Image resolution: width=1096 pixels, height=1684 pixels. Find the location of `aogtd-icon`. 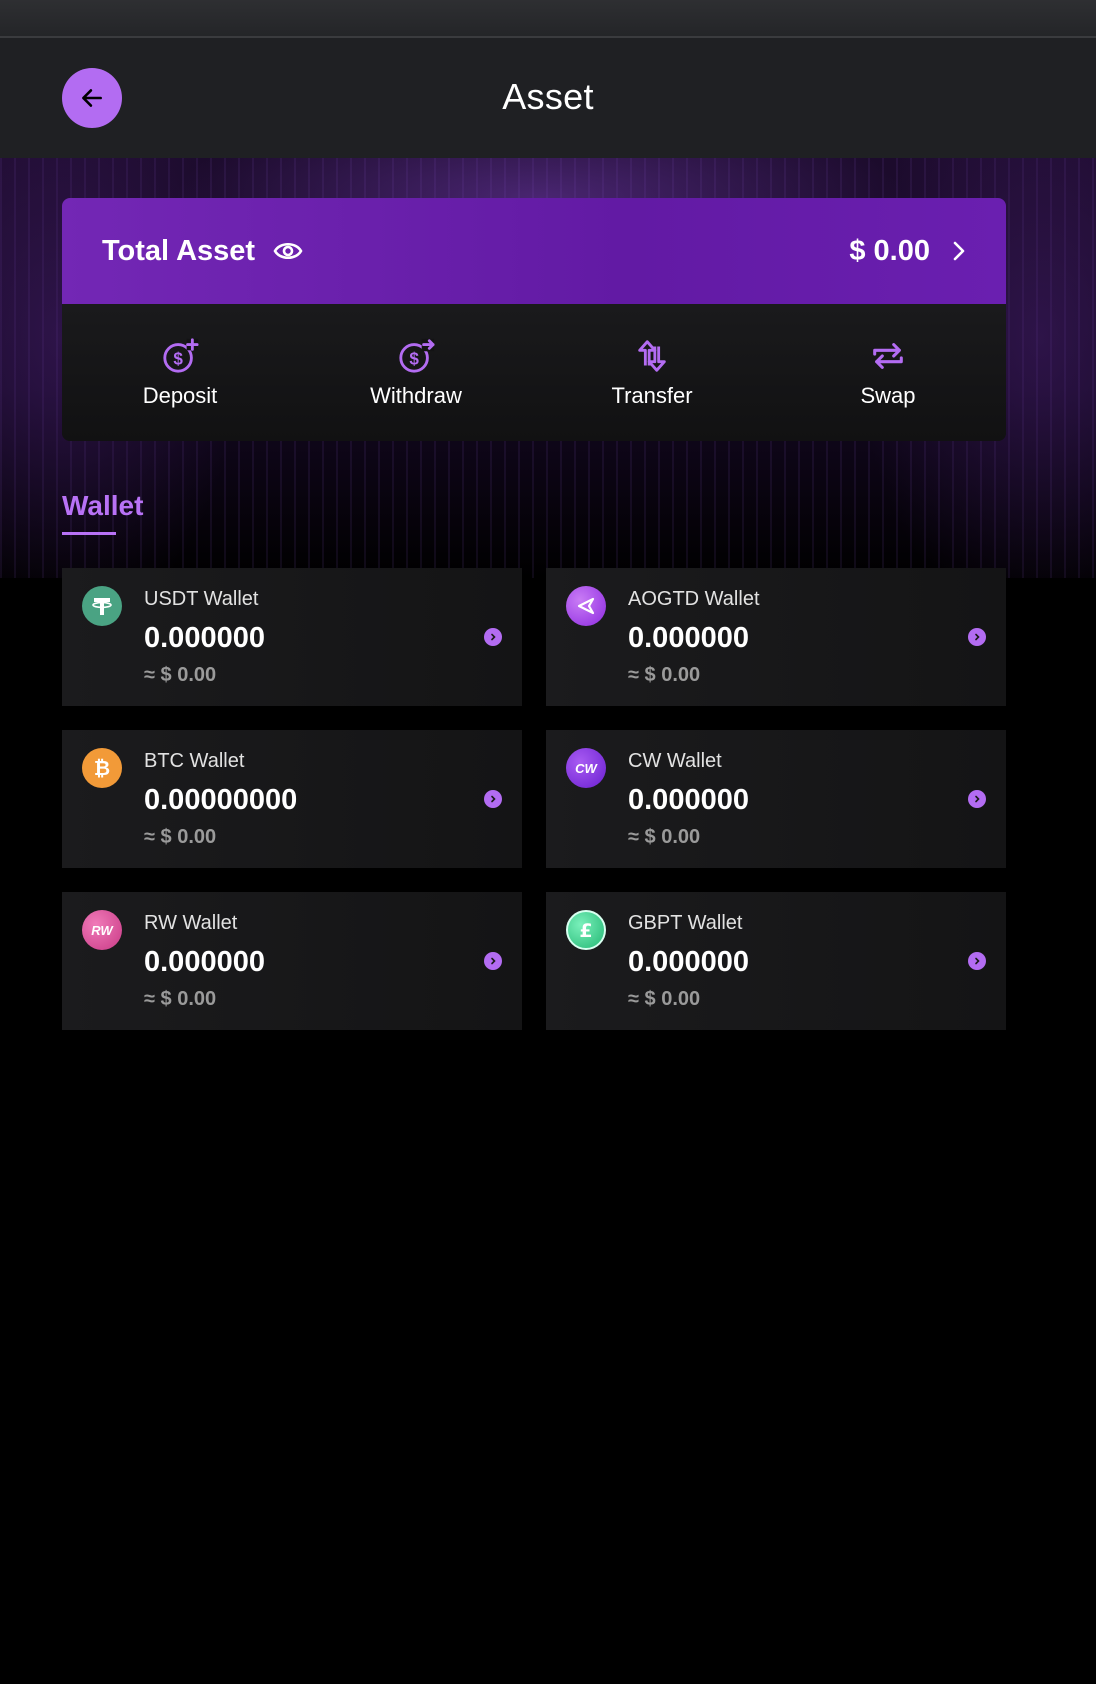

aogtd-icon is located at coordinates (586, 606).